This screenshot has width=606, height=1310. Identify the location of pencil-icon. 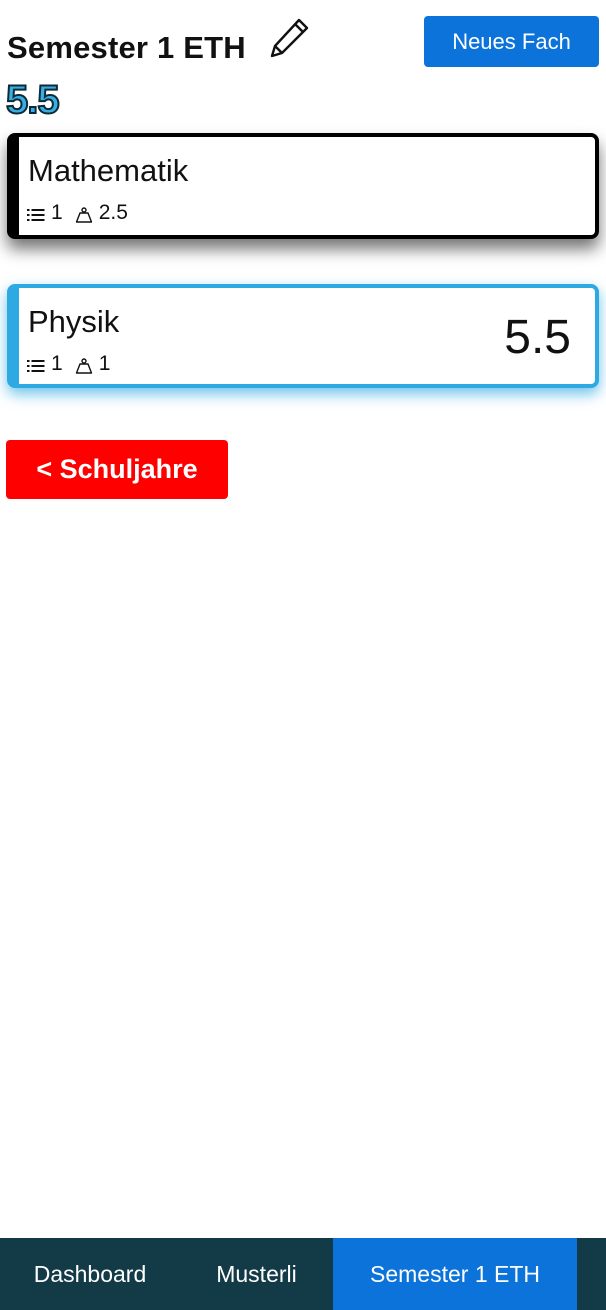
(289, 38).